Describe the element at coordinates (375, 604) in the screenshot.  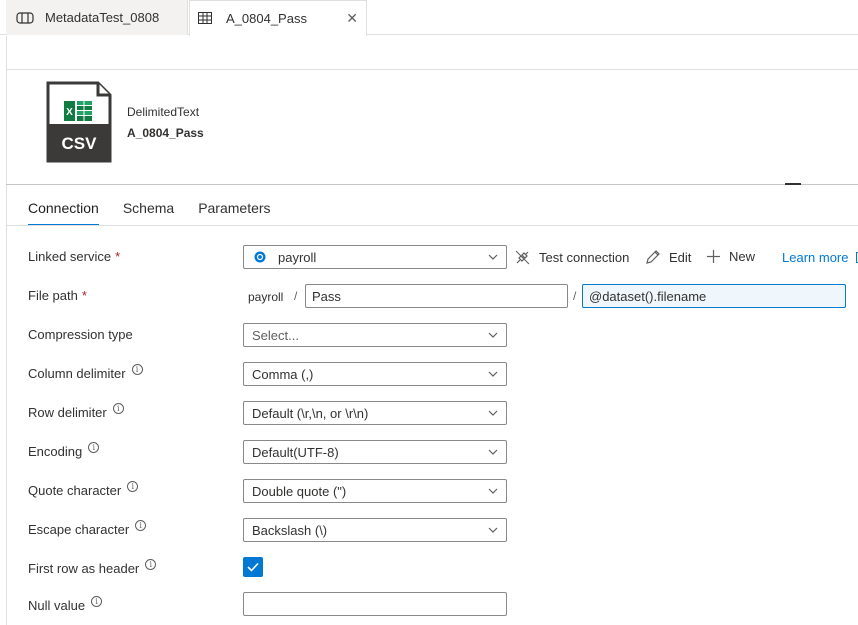
I see `null-value-input` at that location.